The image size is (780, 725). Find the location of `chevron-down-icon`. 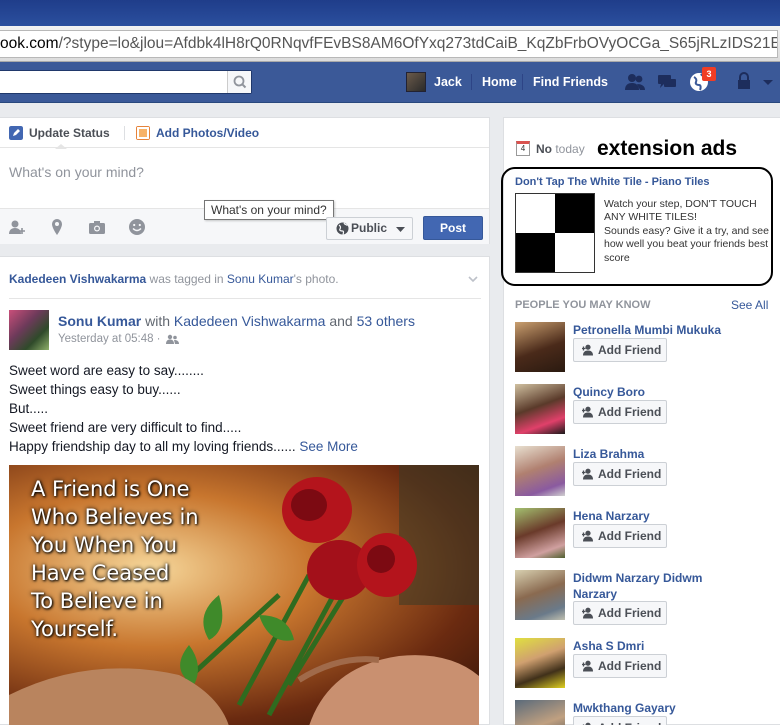

chevron-down-icon is located at coordinates (400, 229).